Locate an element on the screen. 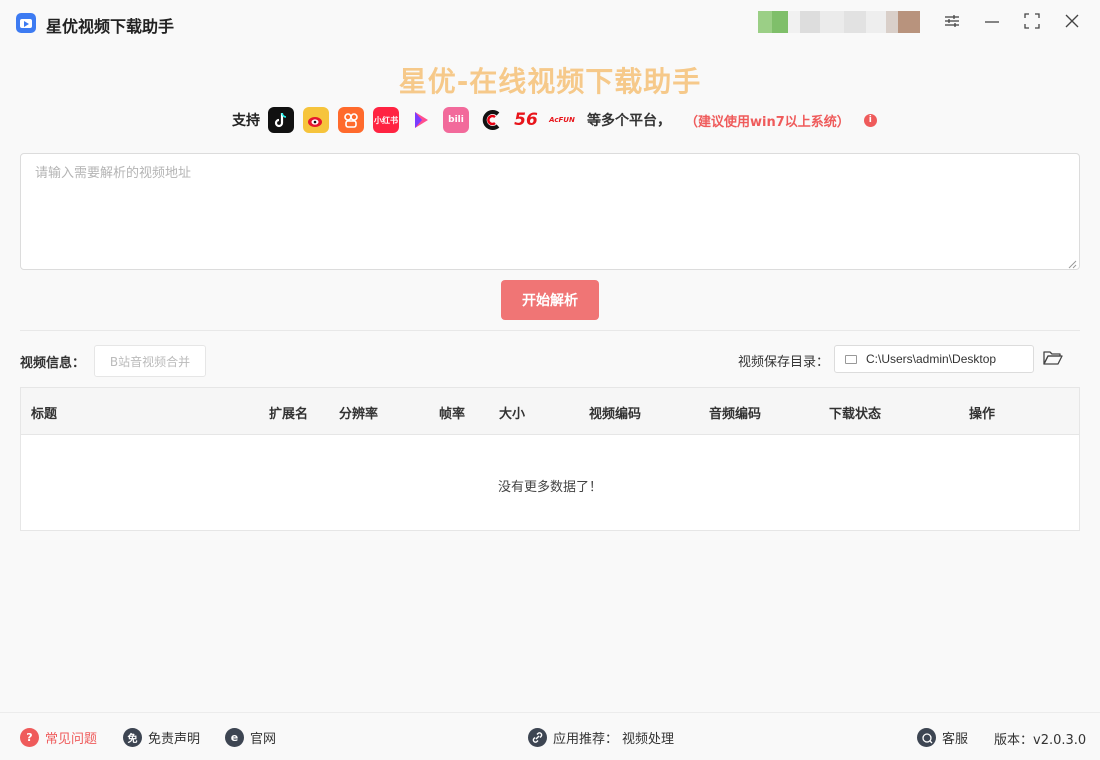 This screenshot has height=760, width=1100. empty-state-text: 没有更多数据了！ is located at coordinates (549, 487).